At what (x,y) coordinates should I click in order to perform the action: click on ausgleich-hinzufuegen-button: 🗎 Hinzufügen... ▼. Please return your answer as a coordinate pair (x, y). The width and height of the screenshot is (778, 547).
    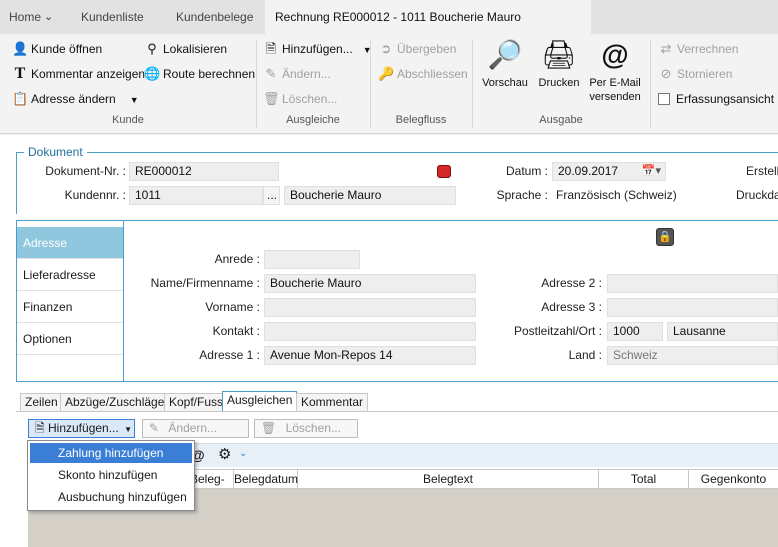
    Looking at the image, I should click on (317, 49).